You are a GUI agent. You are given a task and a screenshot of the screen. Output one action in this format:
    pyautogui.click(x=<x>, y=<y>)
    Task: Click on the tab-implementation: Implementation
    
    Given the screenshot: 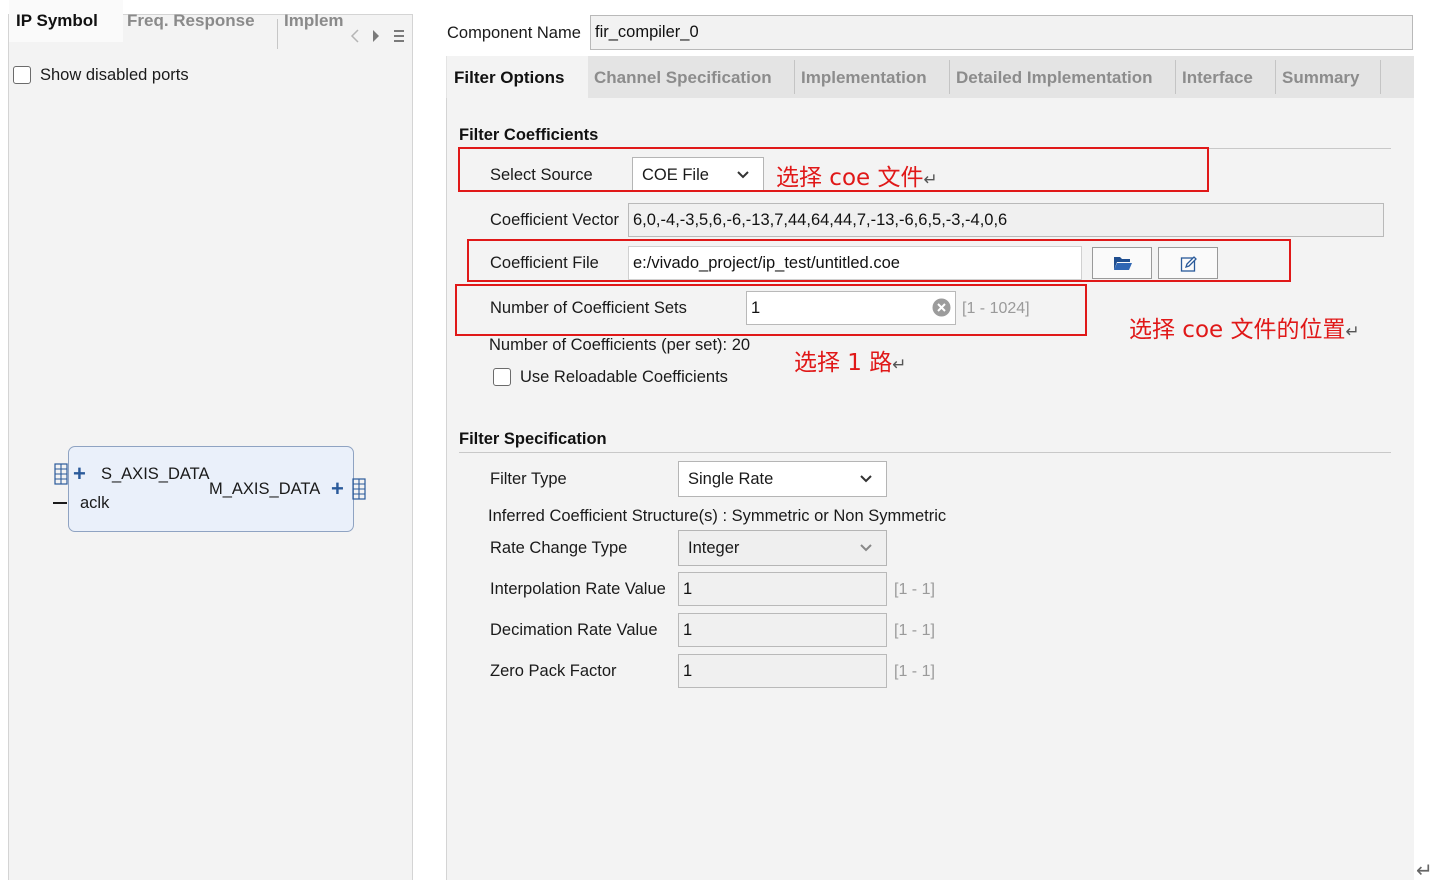 What is the action you would take?
    pyautogui.click(x=864, y=77)
    